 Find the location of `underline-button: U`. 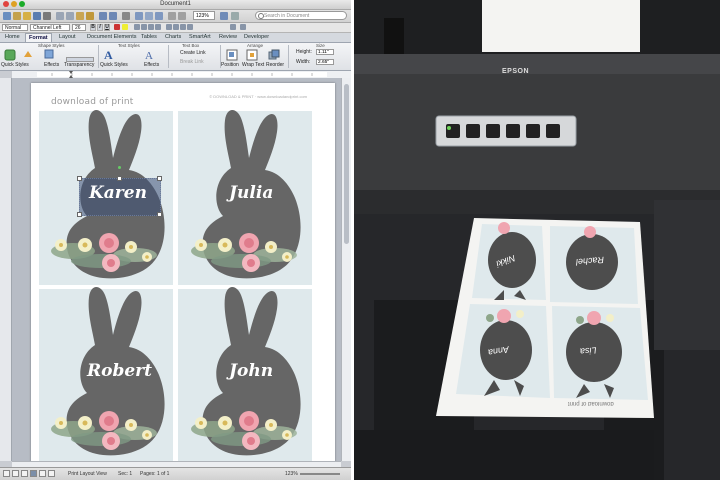

underline-button: U is located at coordinates (107, 27).